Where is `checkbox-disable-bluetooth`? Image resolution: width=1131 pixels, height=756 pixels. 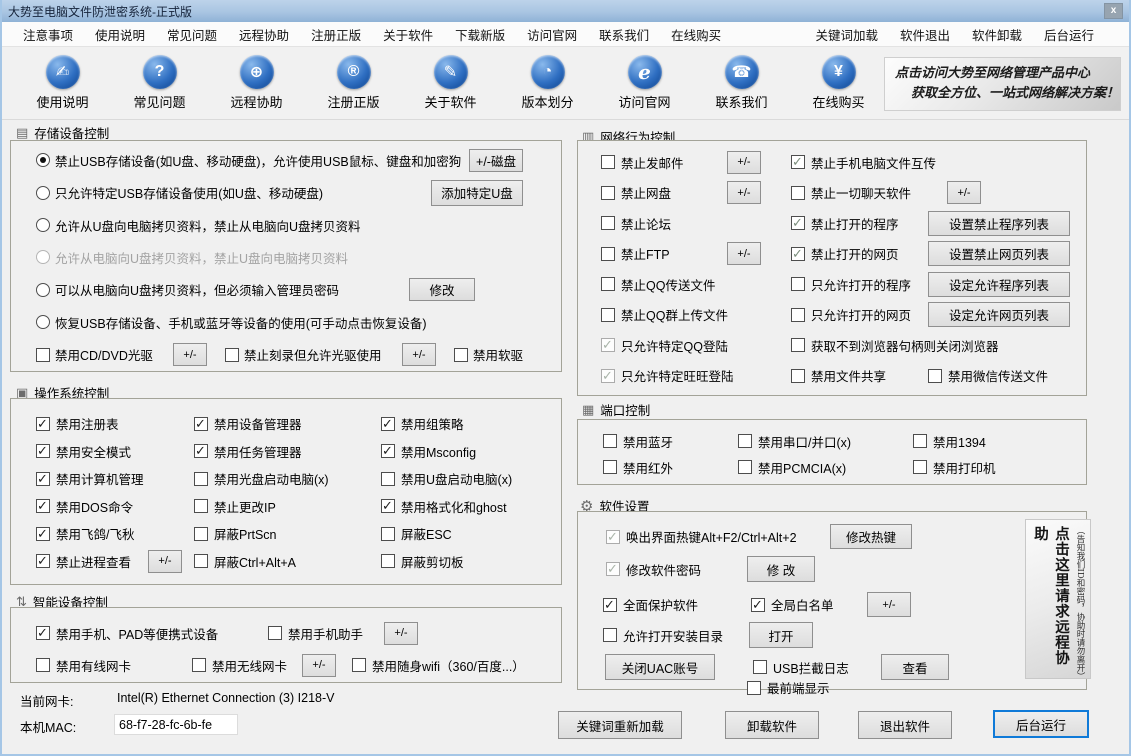
checkbox-disable-bluetooth is located at coordinates (610, 441).